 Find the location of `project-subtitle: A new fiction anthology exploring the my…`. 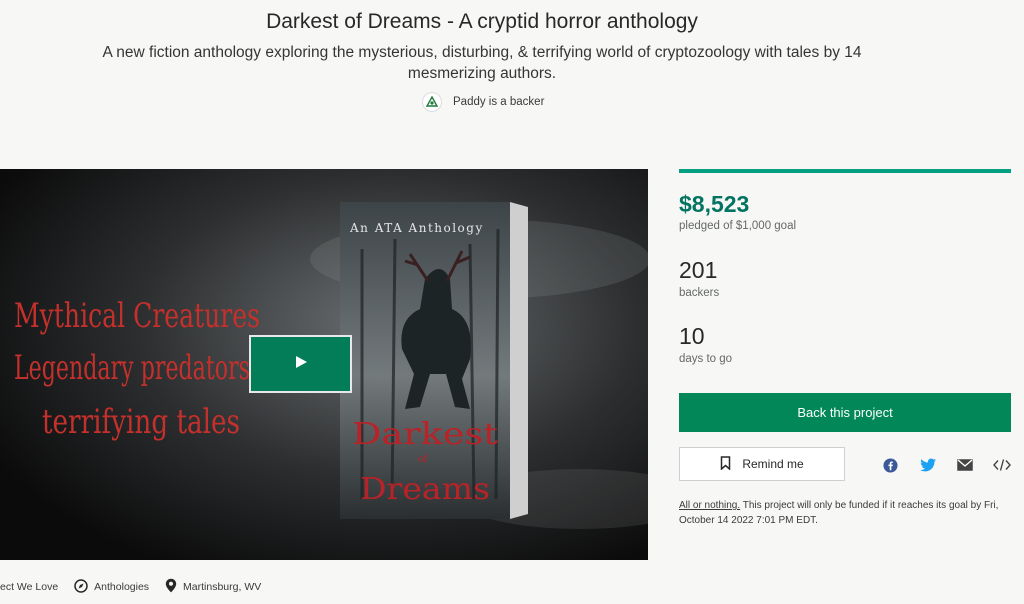

project-subtitle: A new fiction anthology exploring the my… is located at coordinates (482, 63).